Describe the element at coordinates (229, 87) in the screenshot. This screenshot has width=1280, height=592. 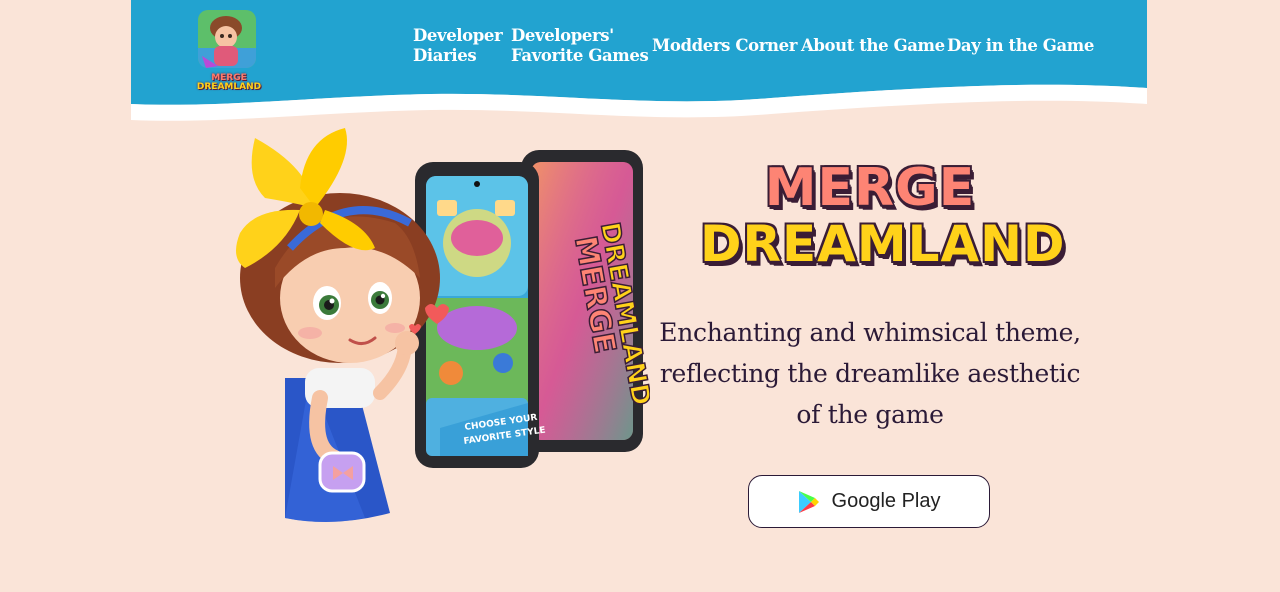
I see `logo-wordmark-line2: DREAMLAND` at that location.